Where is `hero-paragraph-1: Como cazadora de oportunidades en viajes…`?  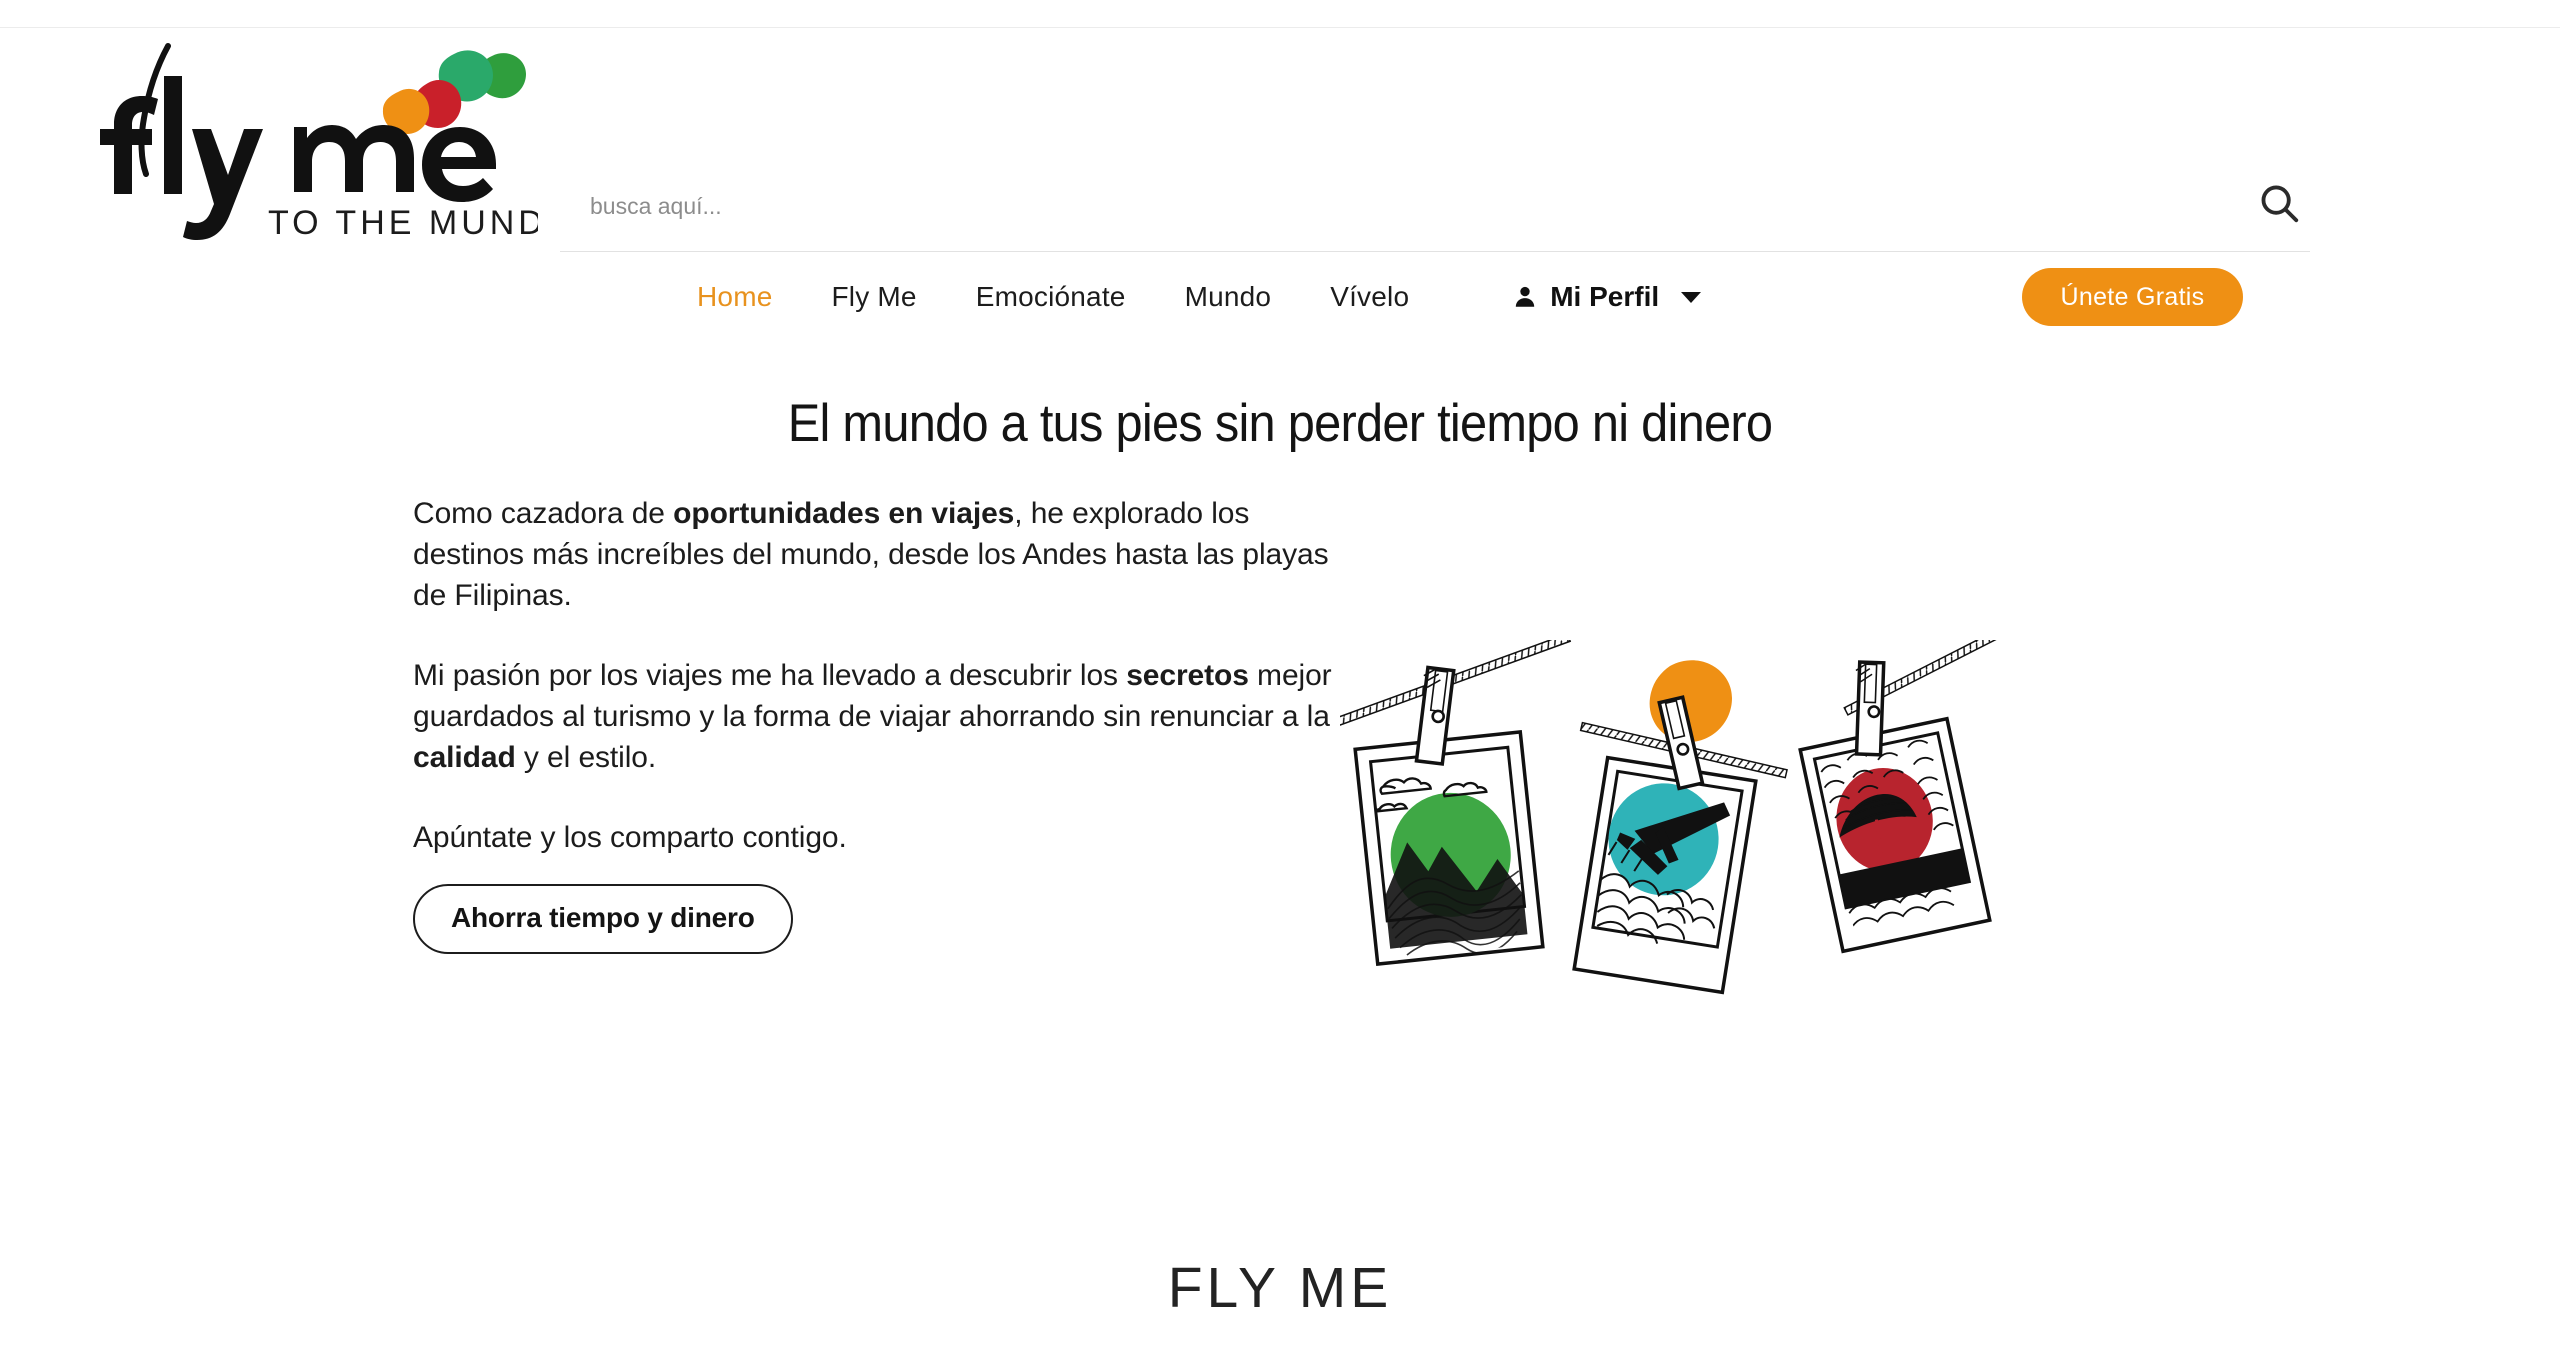
hero-paragraph-1: Como cazadora de oportunidades en viajes… is located at coordinates (878, 554).